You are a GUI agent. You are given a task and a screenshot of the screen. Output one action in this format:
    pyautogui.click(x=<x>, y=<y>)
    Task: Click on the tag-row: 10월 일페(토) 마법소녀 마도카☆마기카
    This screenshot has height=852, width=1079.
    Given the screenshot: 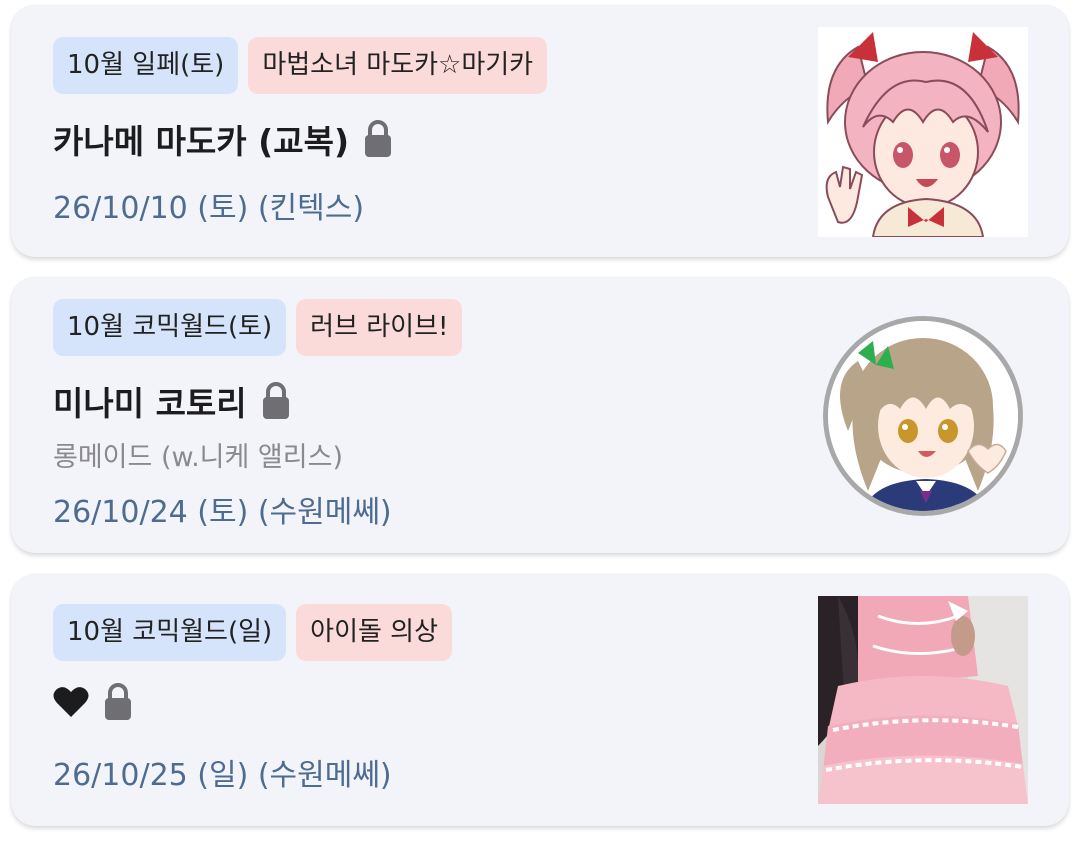 What is the action you would take?
    pyautogui.click(x=300, y=65)
    